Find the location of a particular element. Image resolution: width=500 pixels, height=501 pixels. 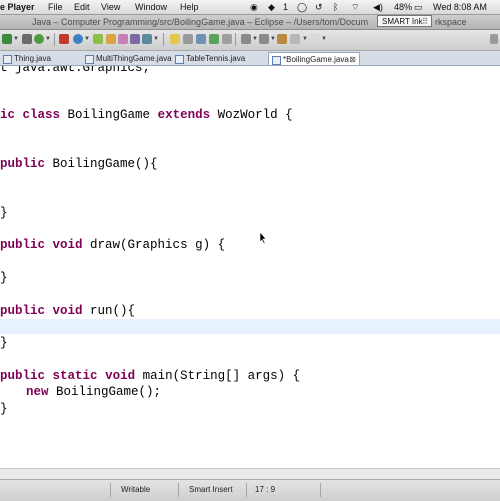

tab-multithinggame-java: MultiThingGame.java is located at coordinates (127, 58).